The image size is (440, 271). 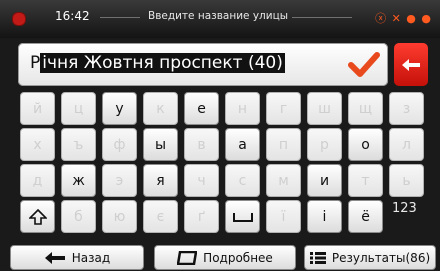 I want to click on key-с: с, so click(x=242, y=180).